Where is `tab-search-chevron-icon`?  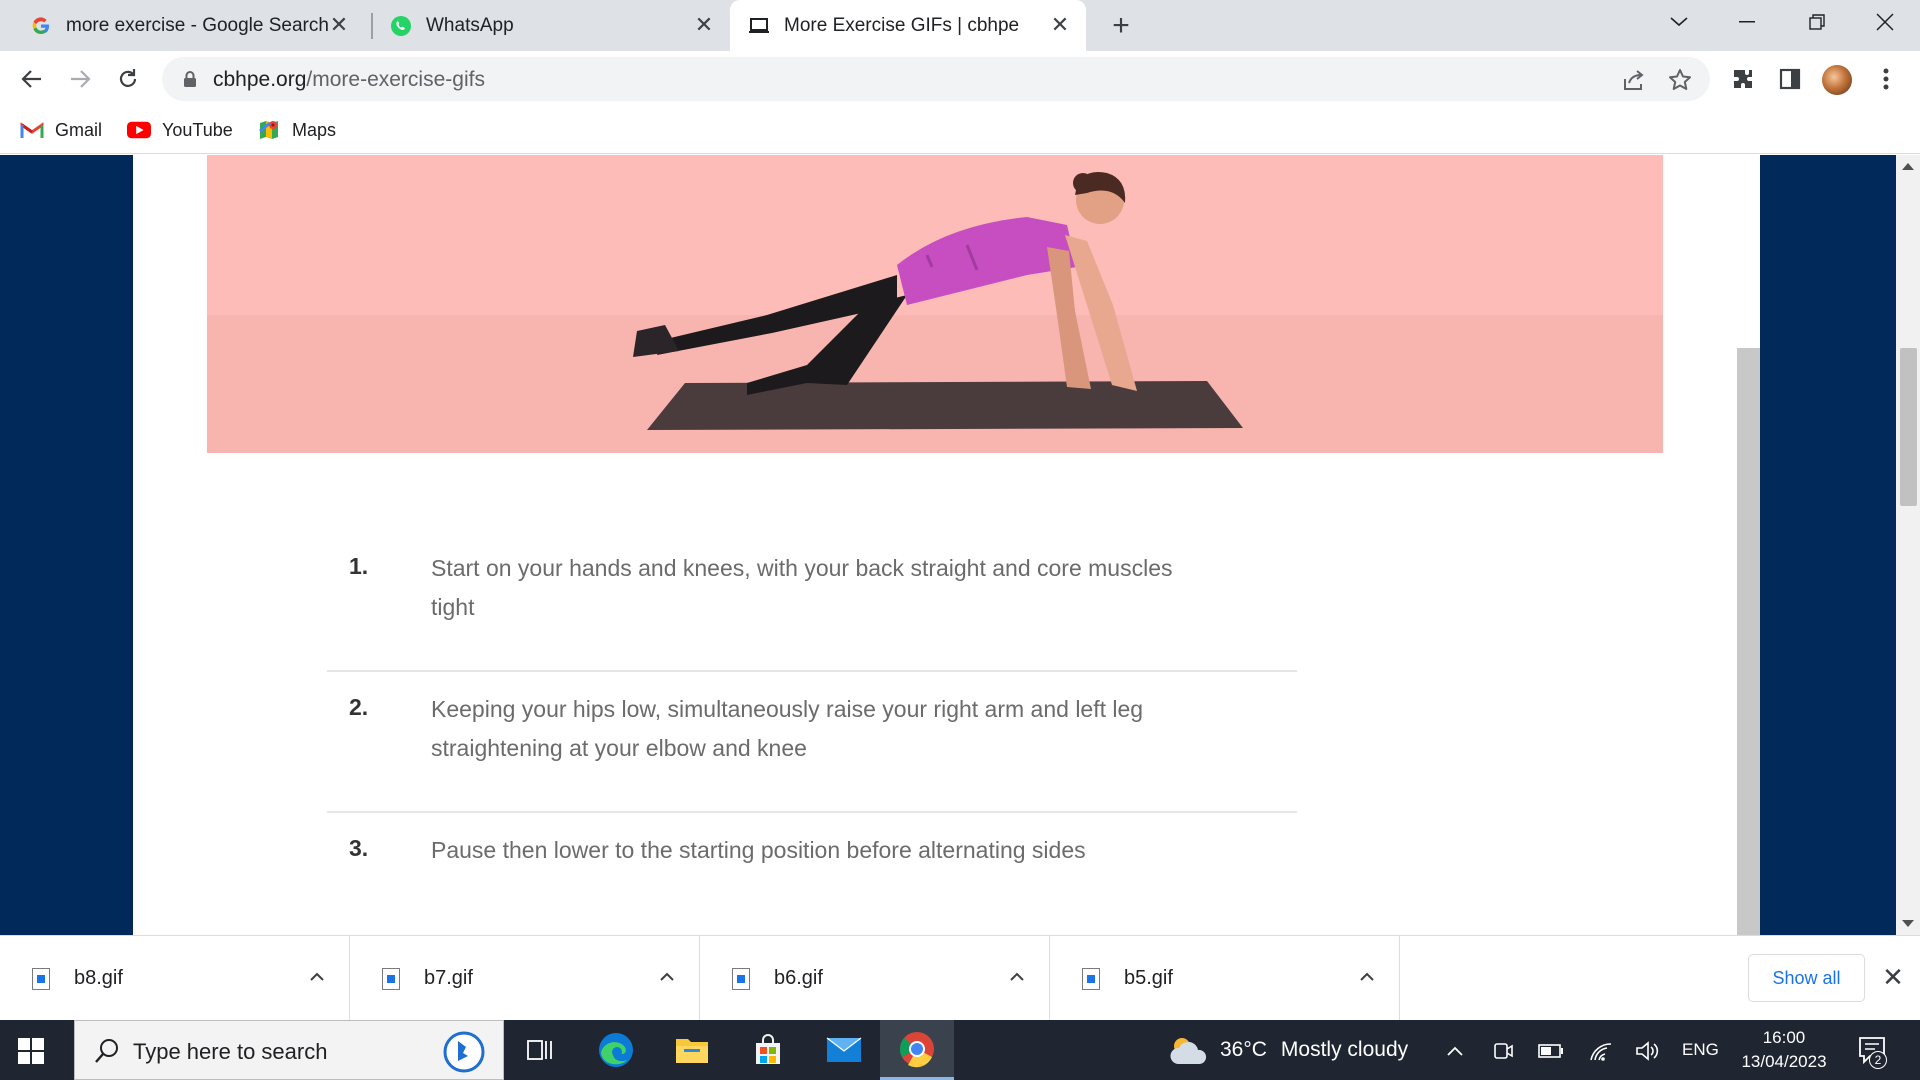
tab-search-chevron-icon is located at coordinates (1679, 22).